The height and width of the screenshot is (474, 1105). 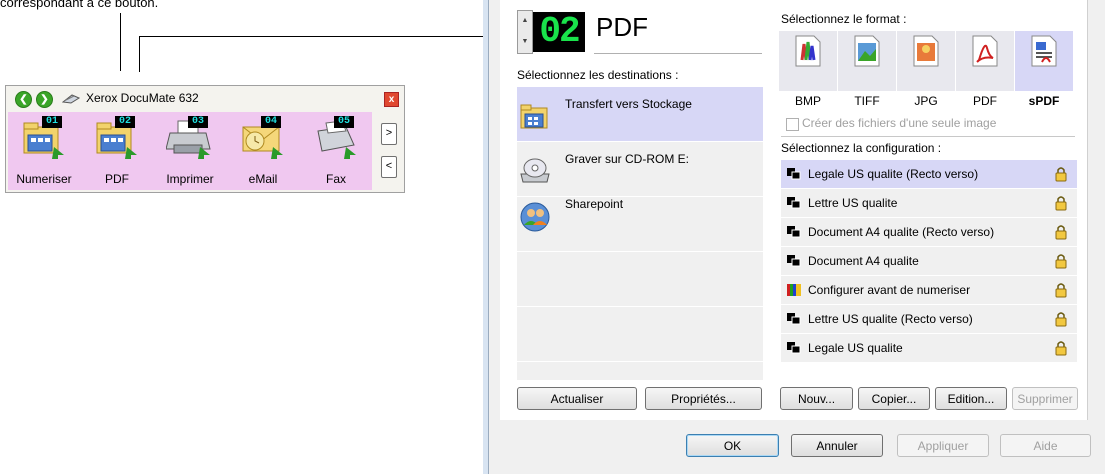 I want to click on bmp-file-icon, so click(x=808, y=51).